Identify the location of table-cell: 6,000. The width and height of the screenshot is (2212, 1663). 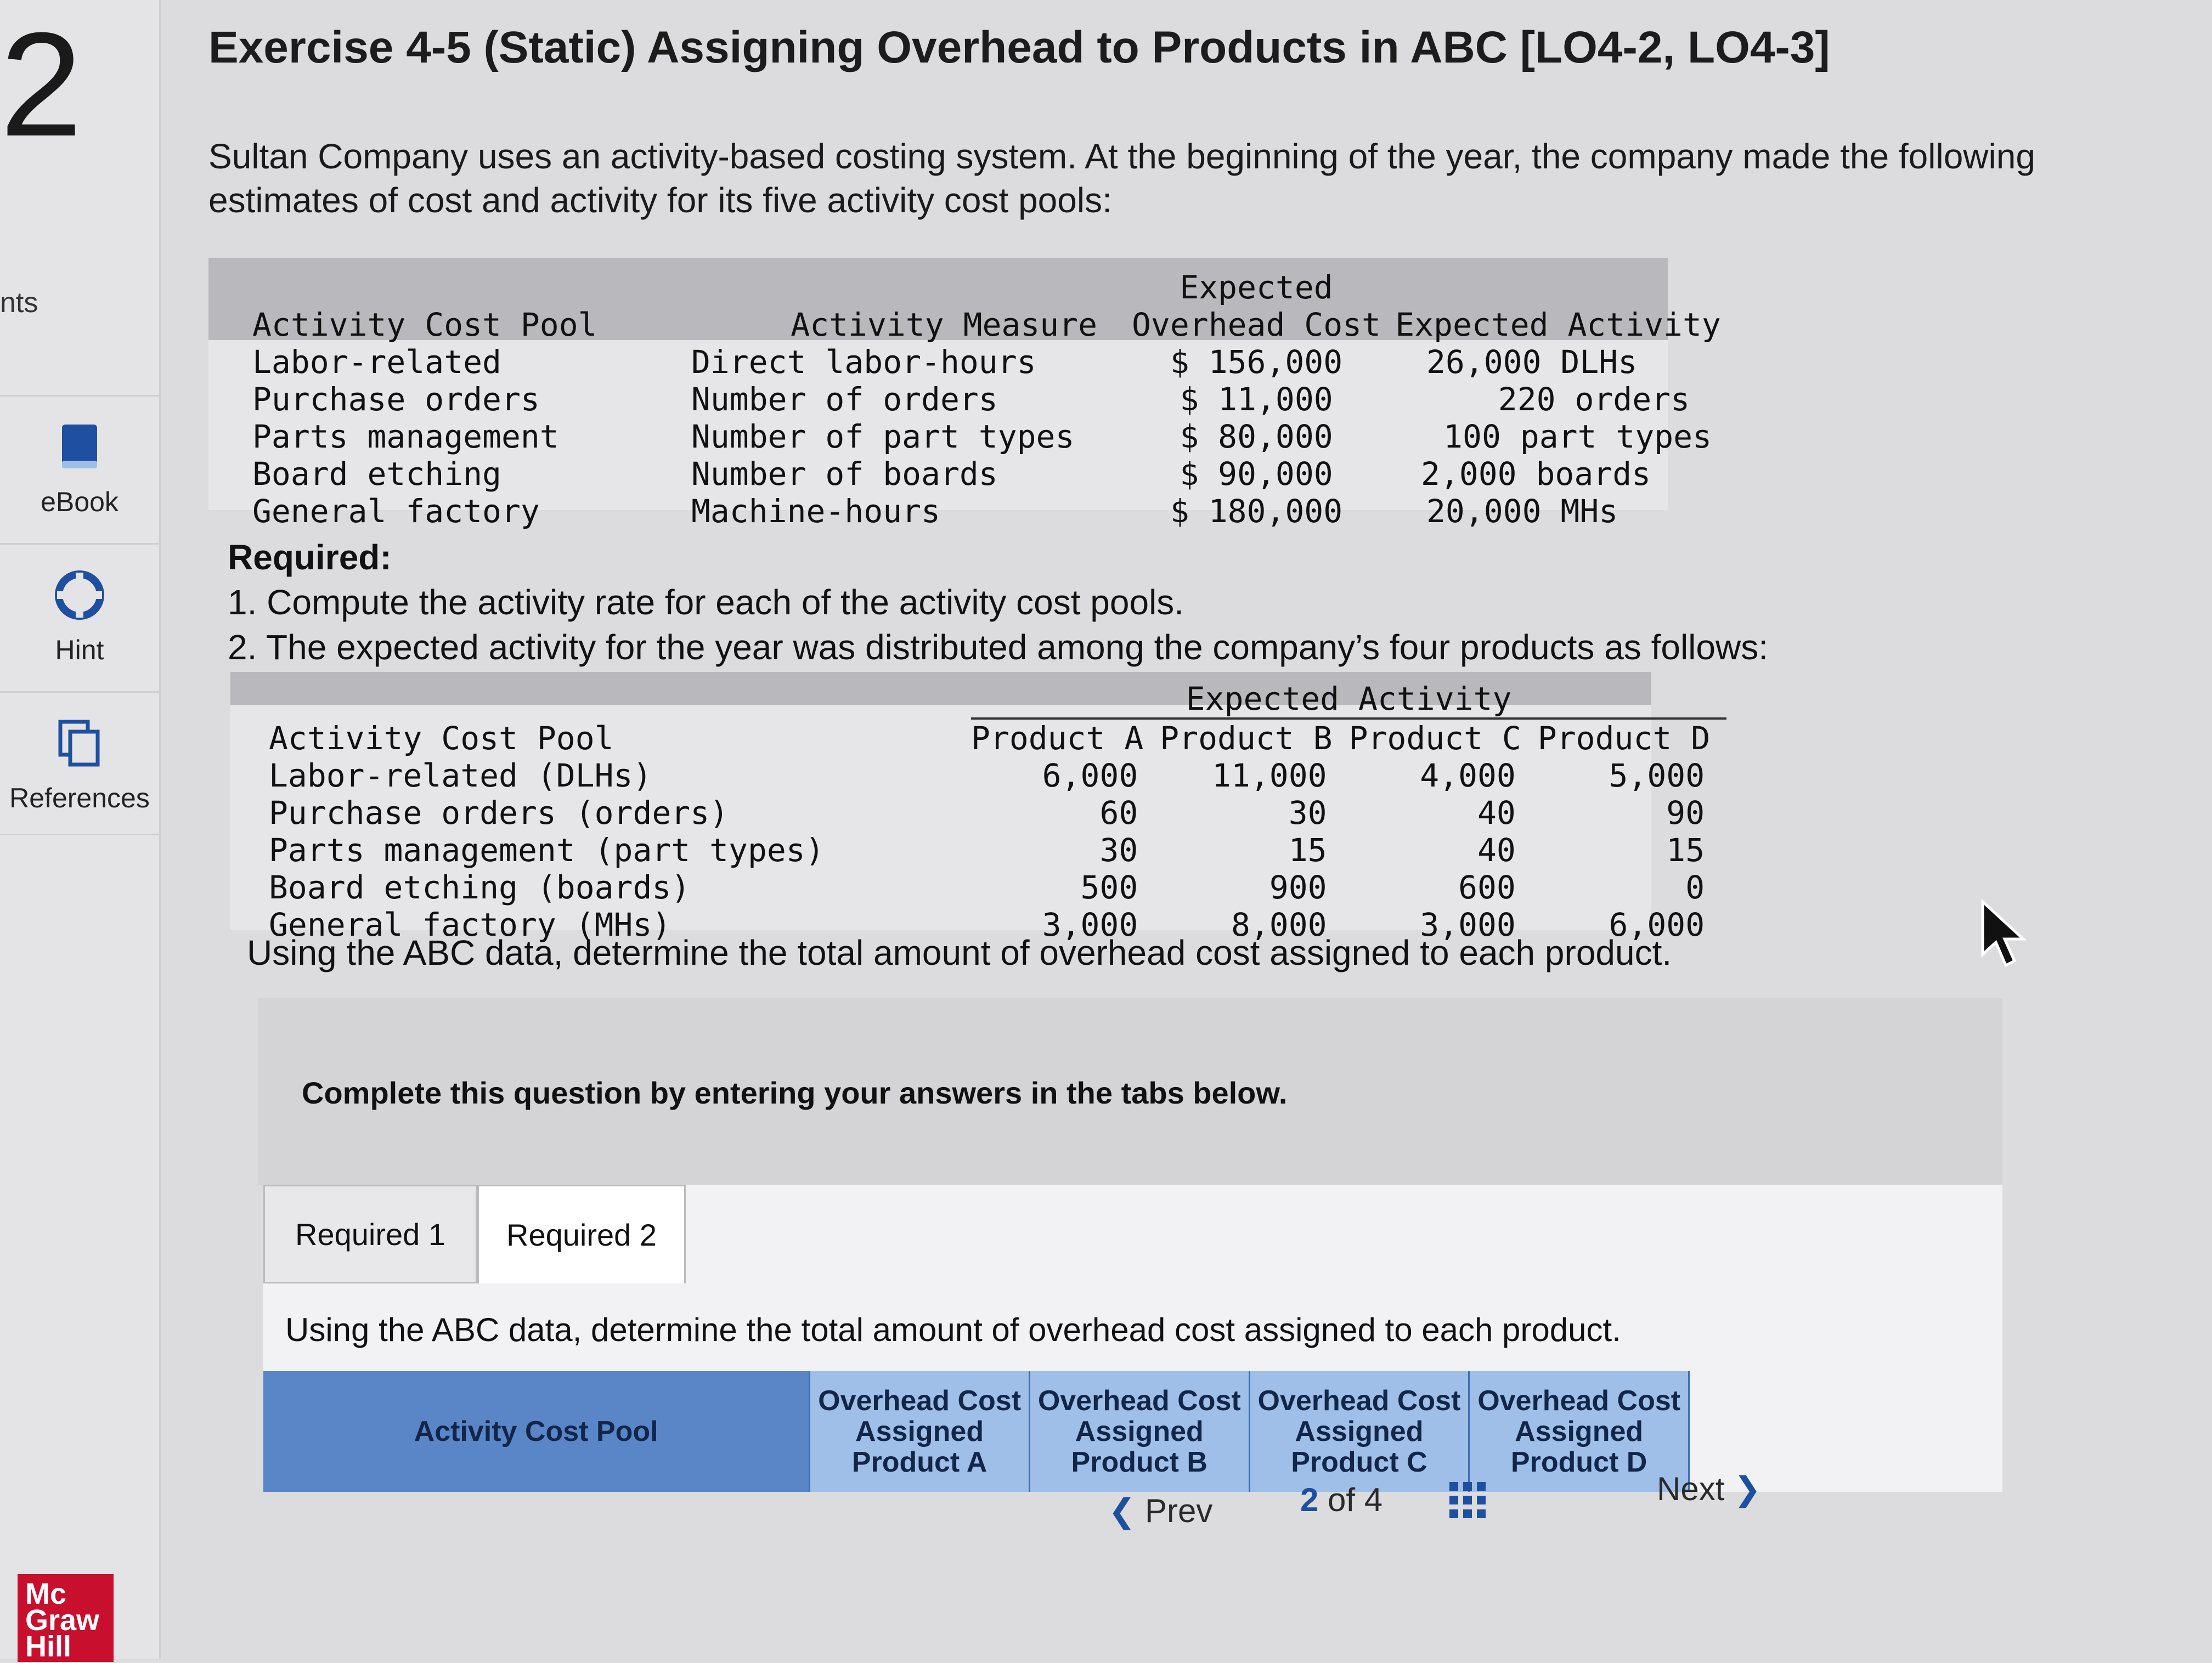
(1090, 775).